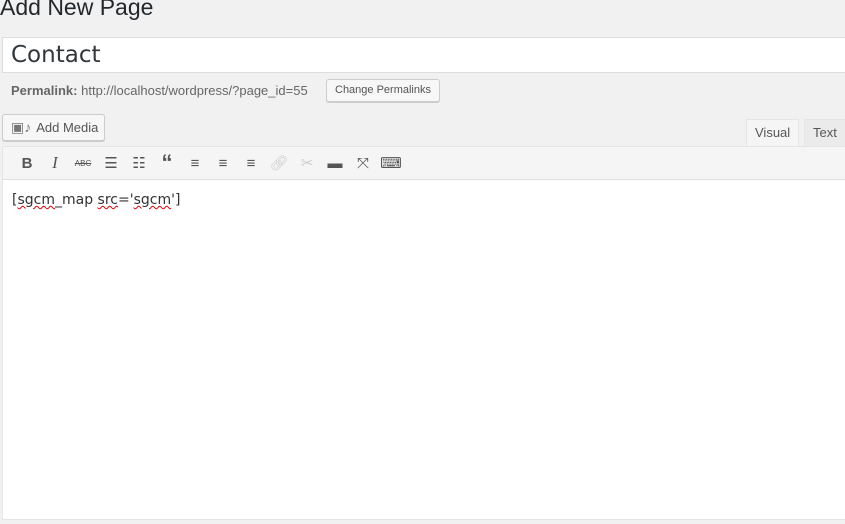 This screenshot has width=845, height=524. Describe the element at coordinates (423, 163) in the screenshot. I see `editor-toolbar: B I ABC ☰ ☷ “ ≡ ≡ ≡ 🔗︎ ✂ ▬ ⤧ ⌨` at that location.